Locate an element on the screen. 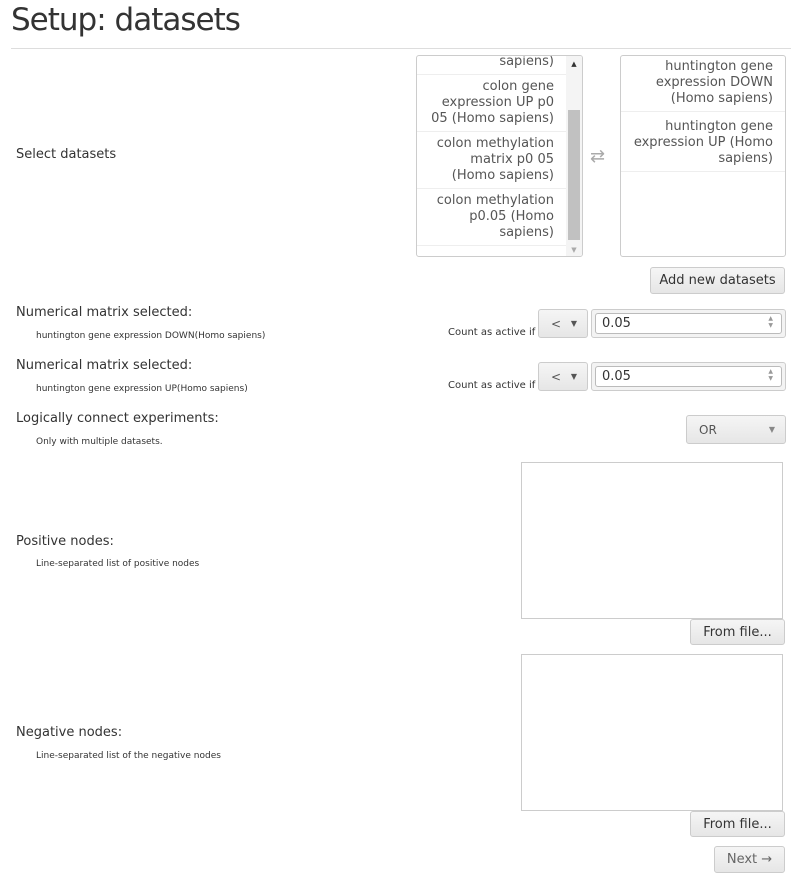 The width and height of the screenshot is (792, 881). positive-label: Positive nodes: is located at coordinates (65, 541).